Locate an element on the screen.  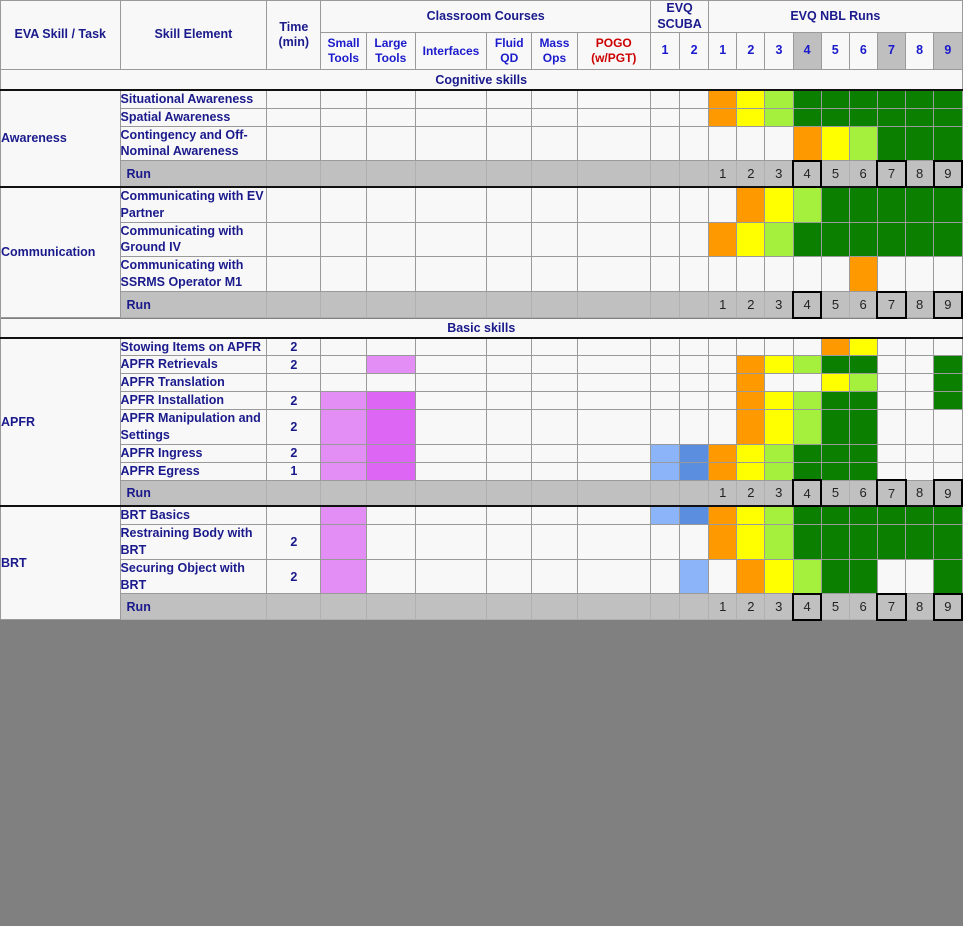
skill-element-stowing-items-on-apfr: Stowing Items on APFR is located at coordinates (193, 346).